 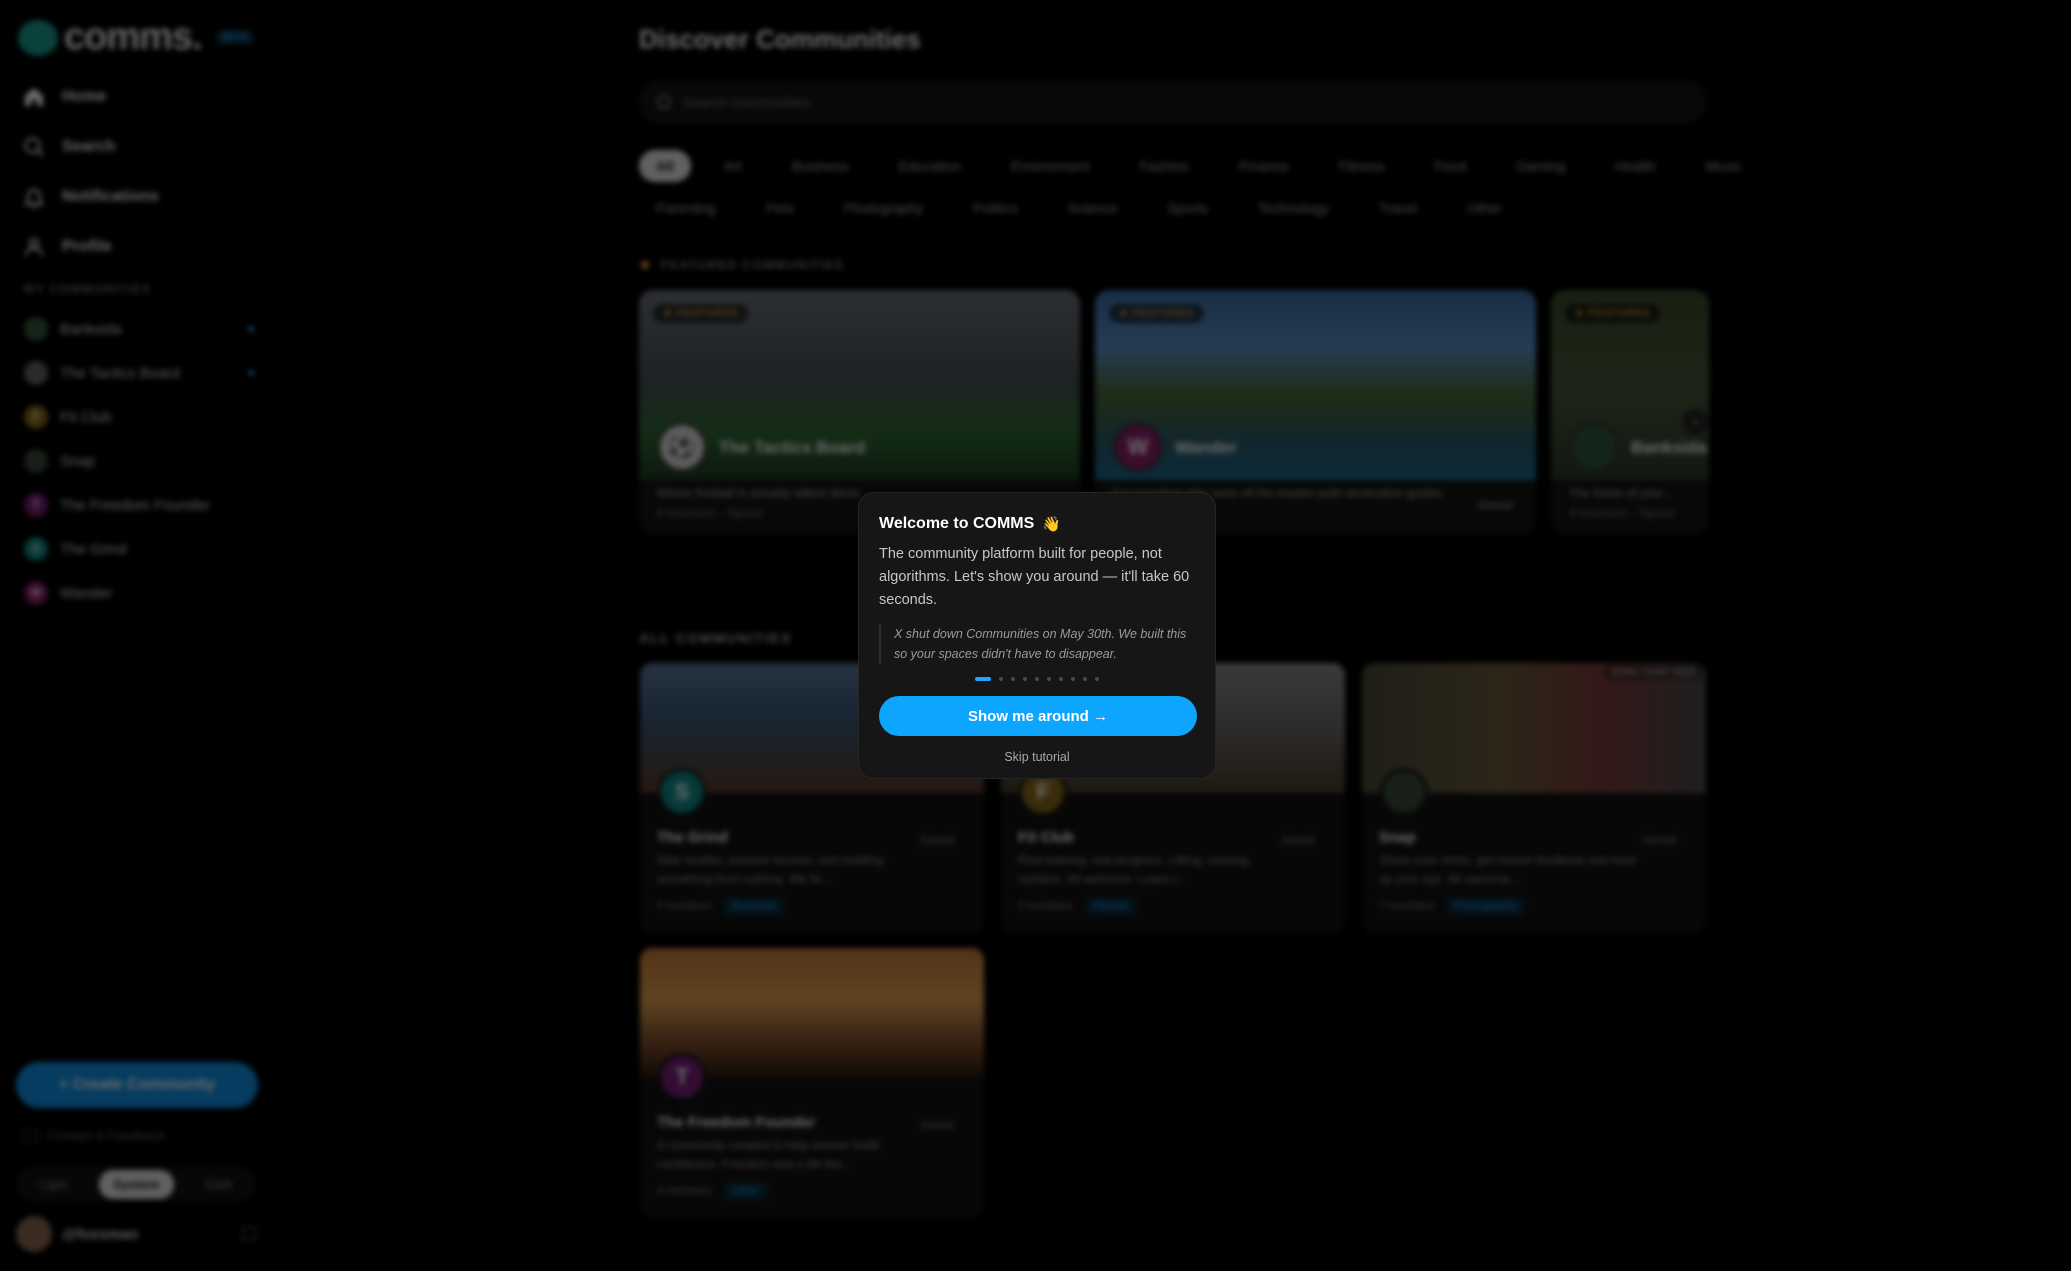 What do you see at coordinates (1653, 672) in the screenshot?
I see `image-corner-label: BORN / SNAP SEEN` at bounding box center [1653, 672].